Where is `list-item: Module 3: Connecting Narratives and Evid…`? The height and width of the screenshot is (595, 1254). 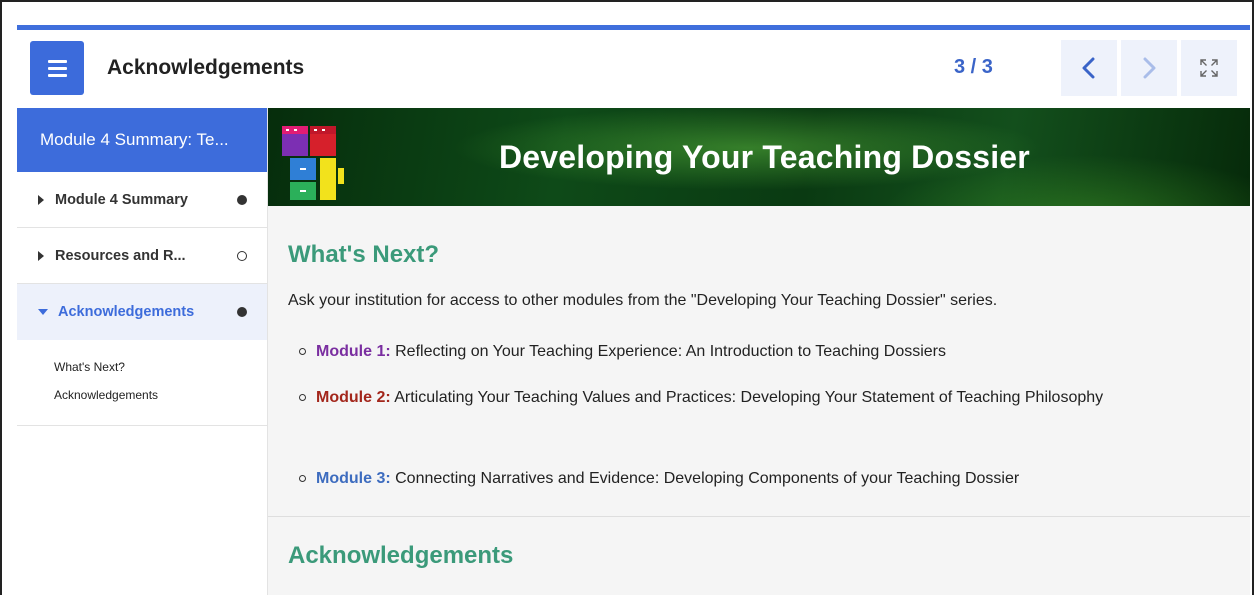 list-item: Module 3: Connecting Narratives and Evid… is located at coordinates (760, 478).